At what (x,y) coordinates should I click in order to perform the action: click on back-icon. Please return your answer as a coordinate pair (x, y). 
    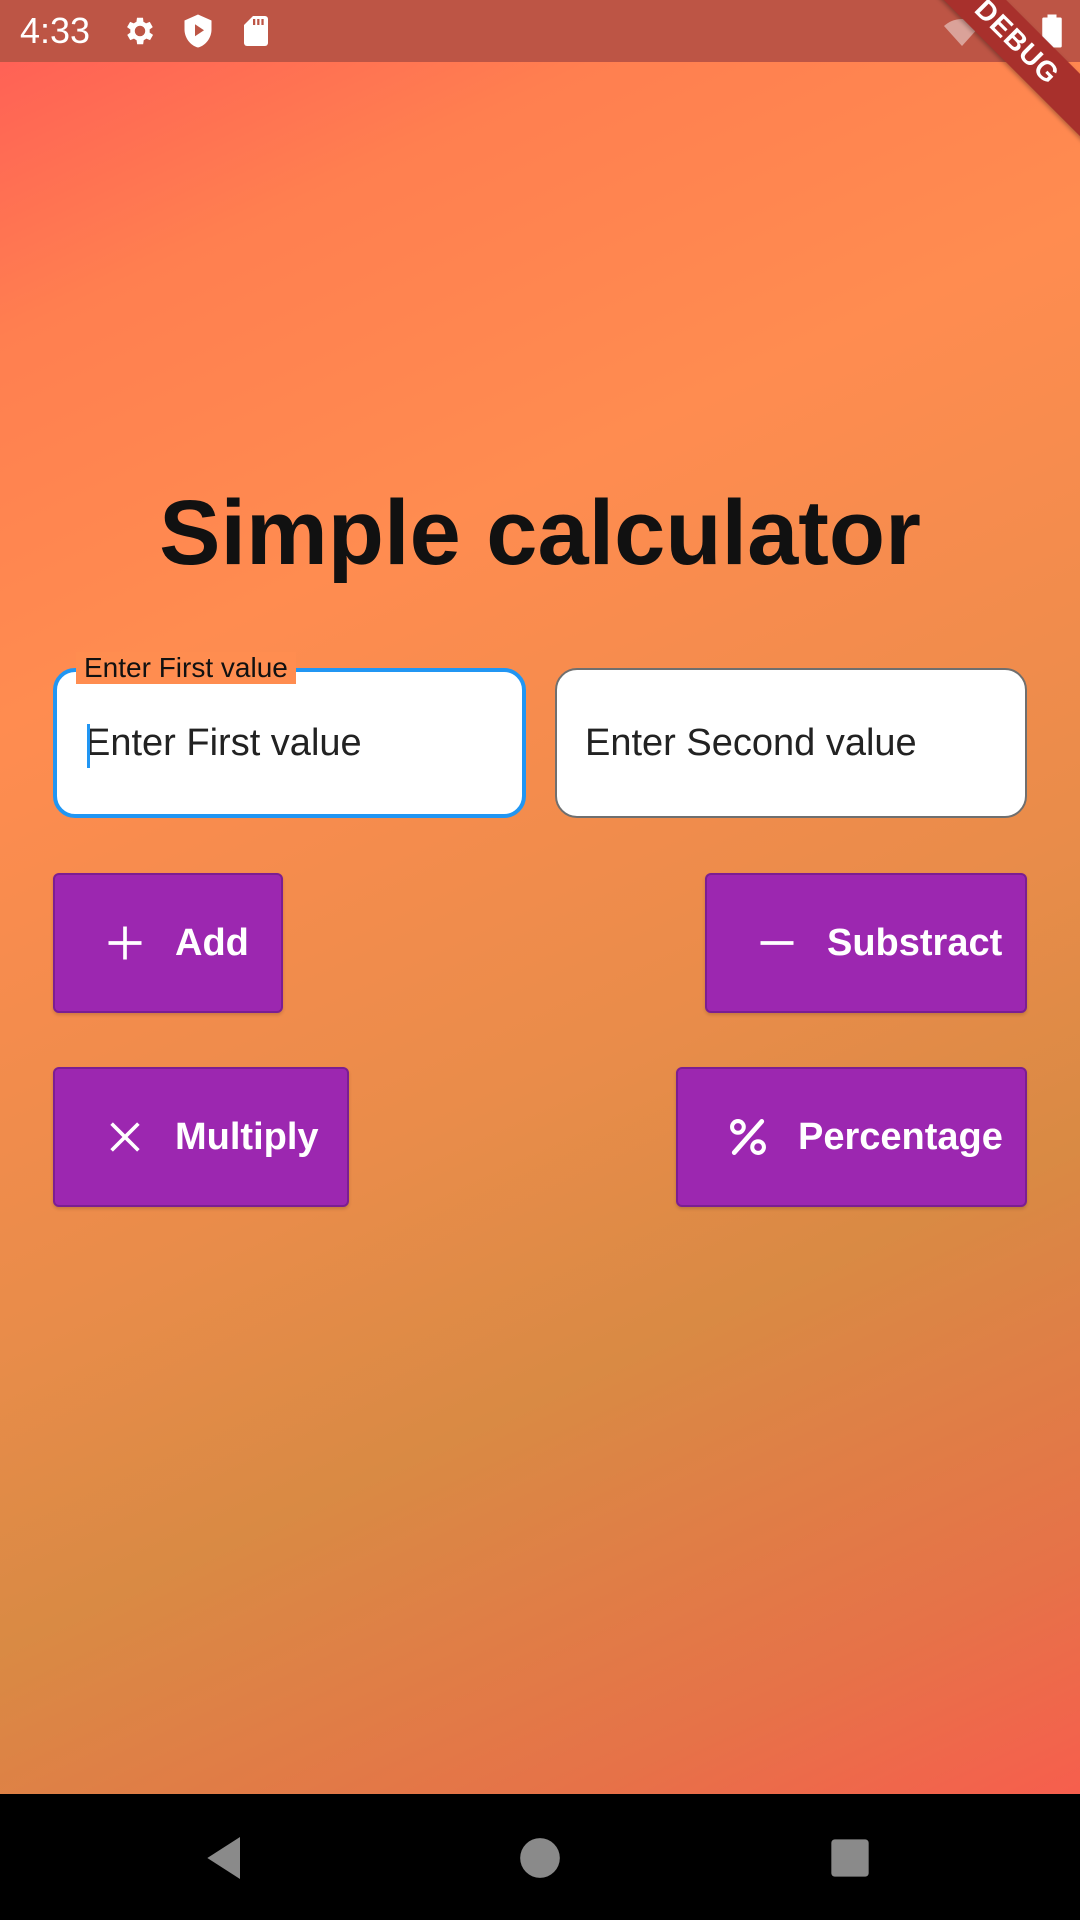
    Looking at the image, I should click on (226, 1858).